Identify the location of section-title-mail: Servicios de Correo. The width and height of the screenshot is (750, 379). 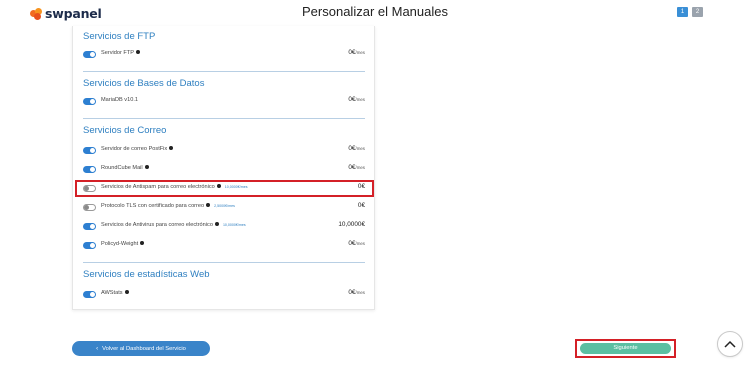
(125, 130).